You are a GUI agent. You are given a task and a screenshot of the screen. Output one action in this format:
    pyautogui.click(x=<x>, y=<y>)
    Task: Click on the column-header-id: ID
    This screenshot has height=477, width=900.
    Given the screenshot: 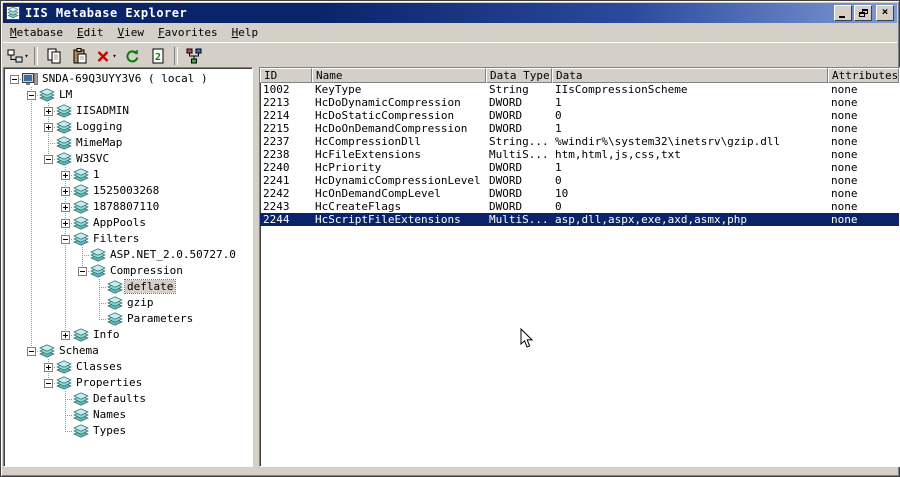 What is the action you would take?
    pyautogui.click(x=286, y=75)
    